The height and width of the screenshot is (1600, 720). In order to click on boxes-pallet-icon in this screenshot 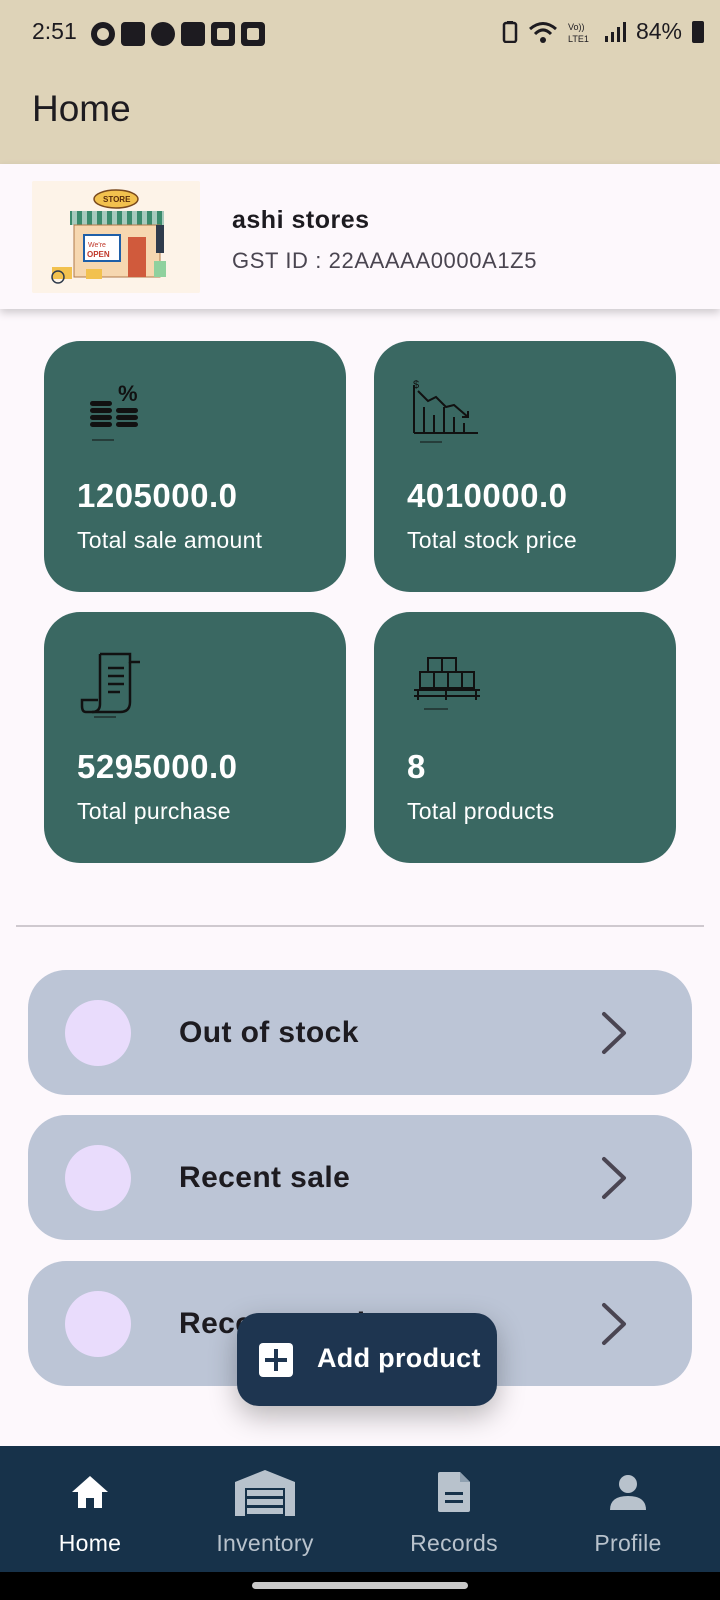, I will do `click(447, 683)`.